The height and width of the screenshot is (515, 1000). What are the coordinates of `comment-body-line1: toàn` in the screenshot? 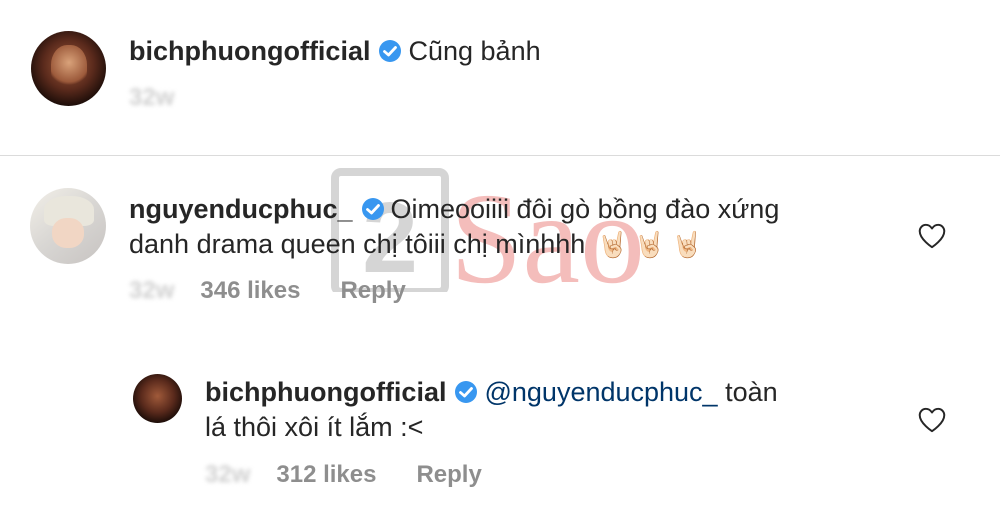 It's located at (751, 392).